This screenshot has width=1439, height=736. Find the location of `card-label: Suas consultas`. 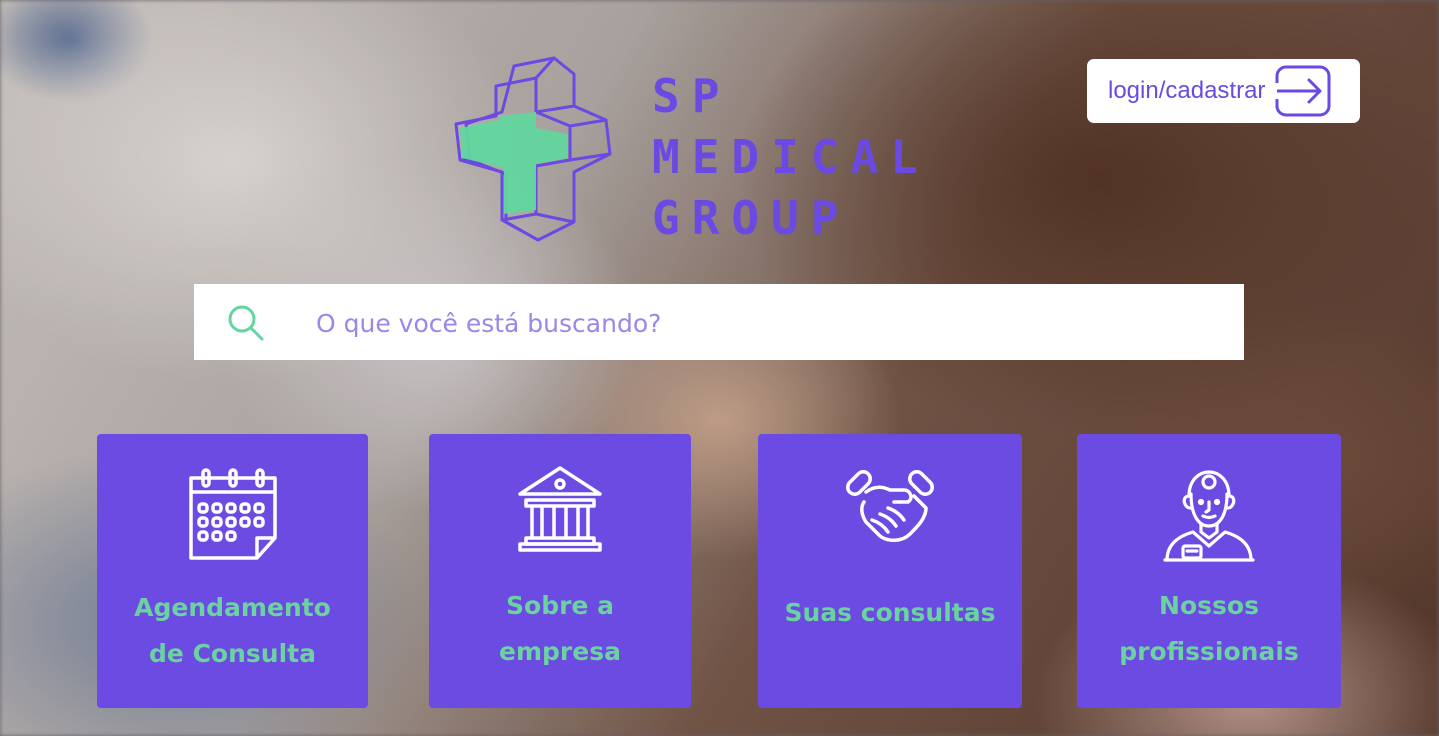

card-label: Suas consultas is located at coordinates (890, 613).